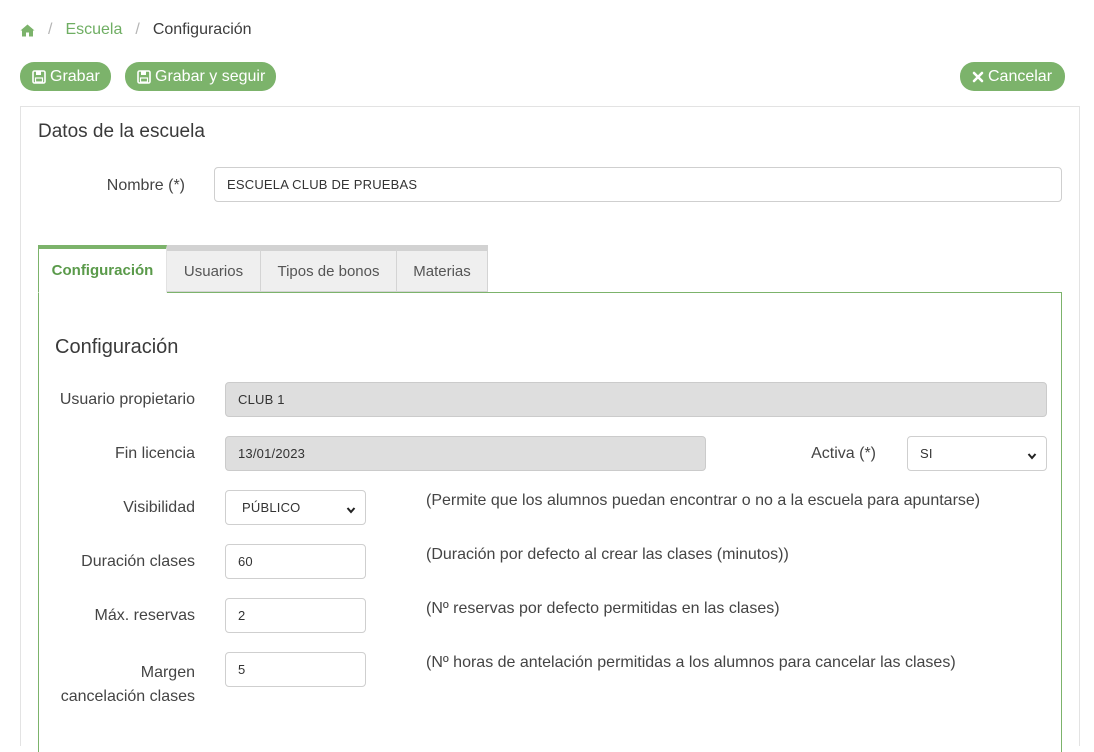  What do you see at coordinates (978, 77) in the screenshot?
I see `close-icon` at bounding box center [978, 77].